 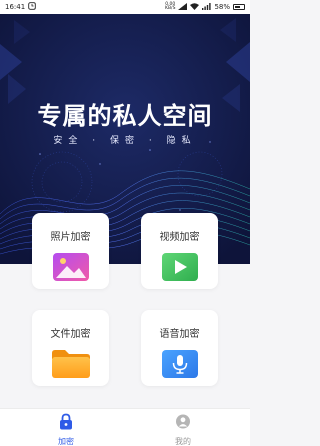 I want to click on network-speed: 0.00 KB/S, so click(x=170, y=7).